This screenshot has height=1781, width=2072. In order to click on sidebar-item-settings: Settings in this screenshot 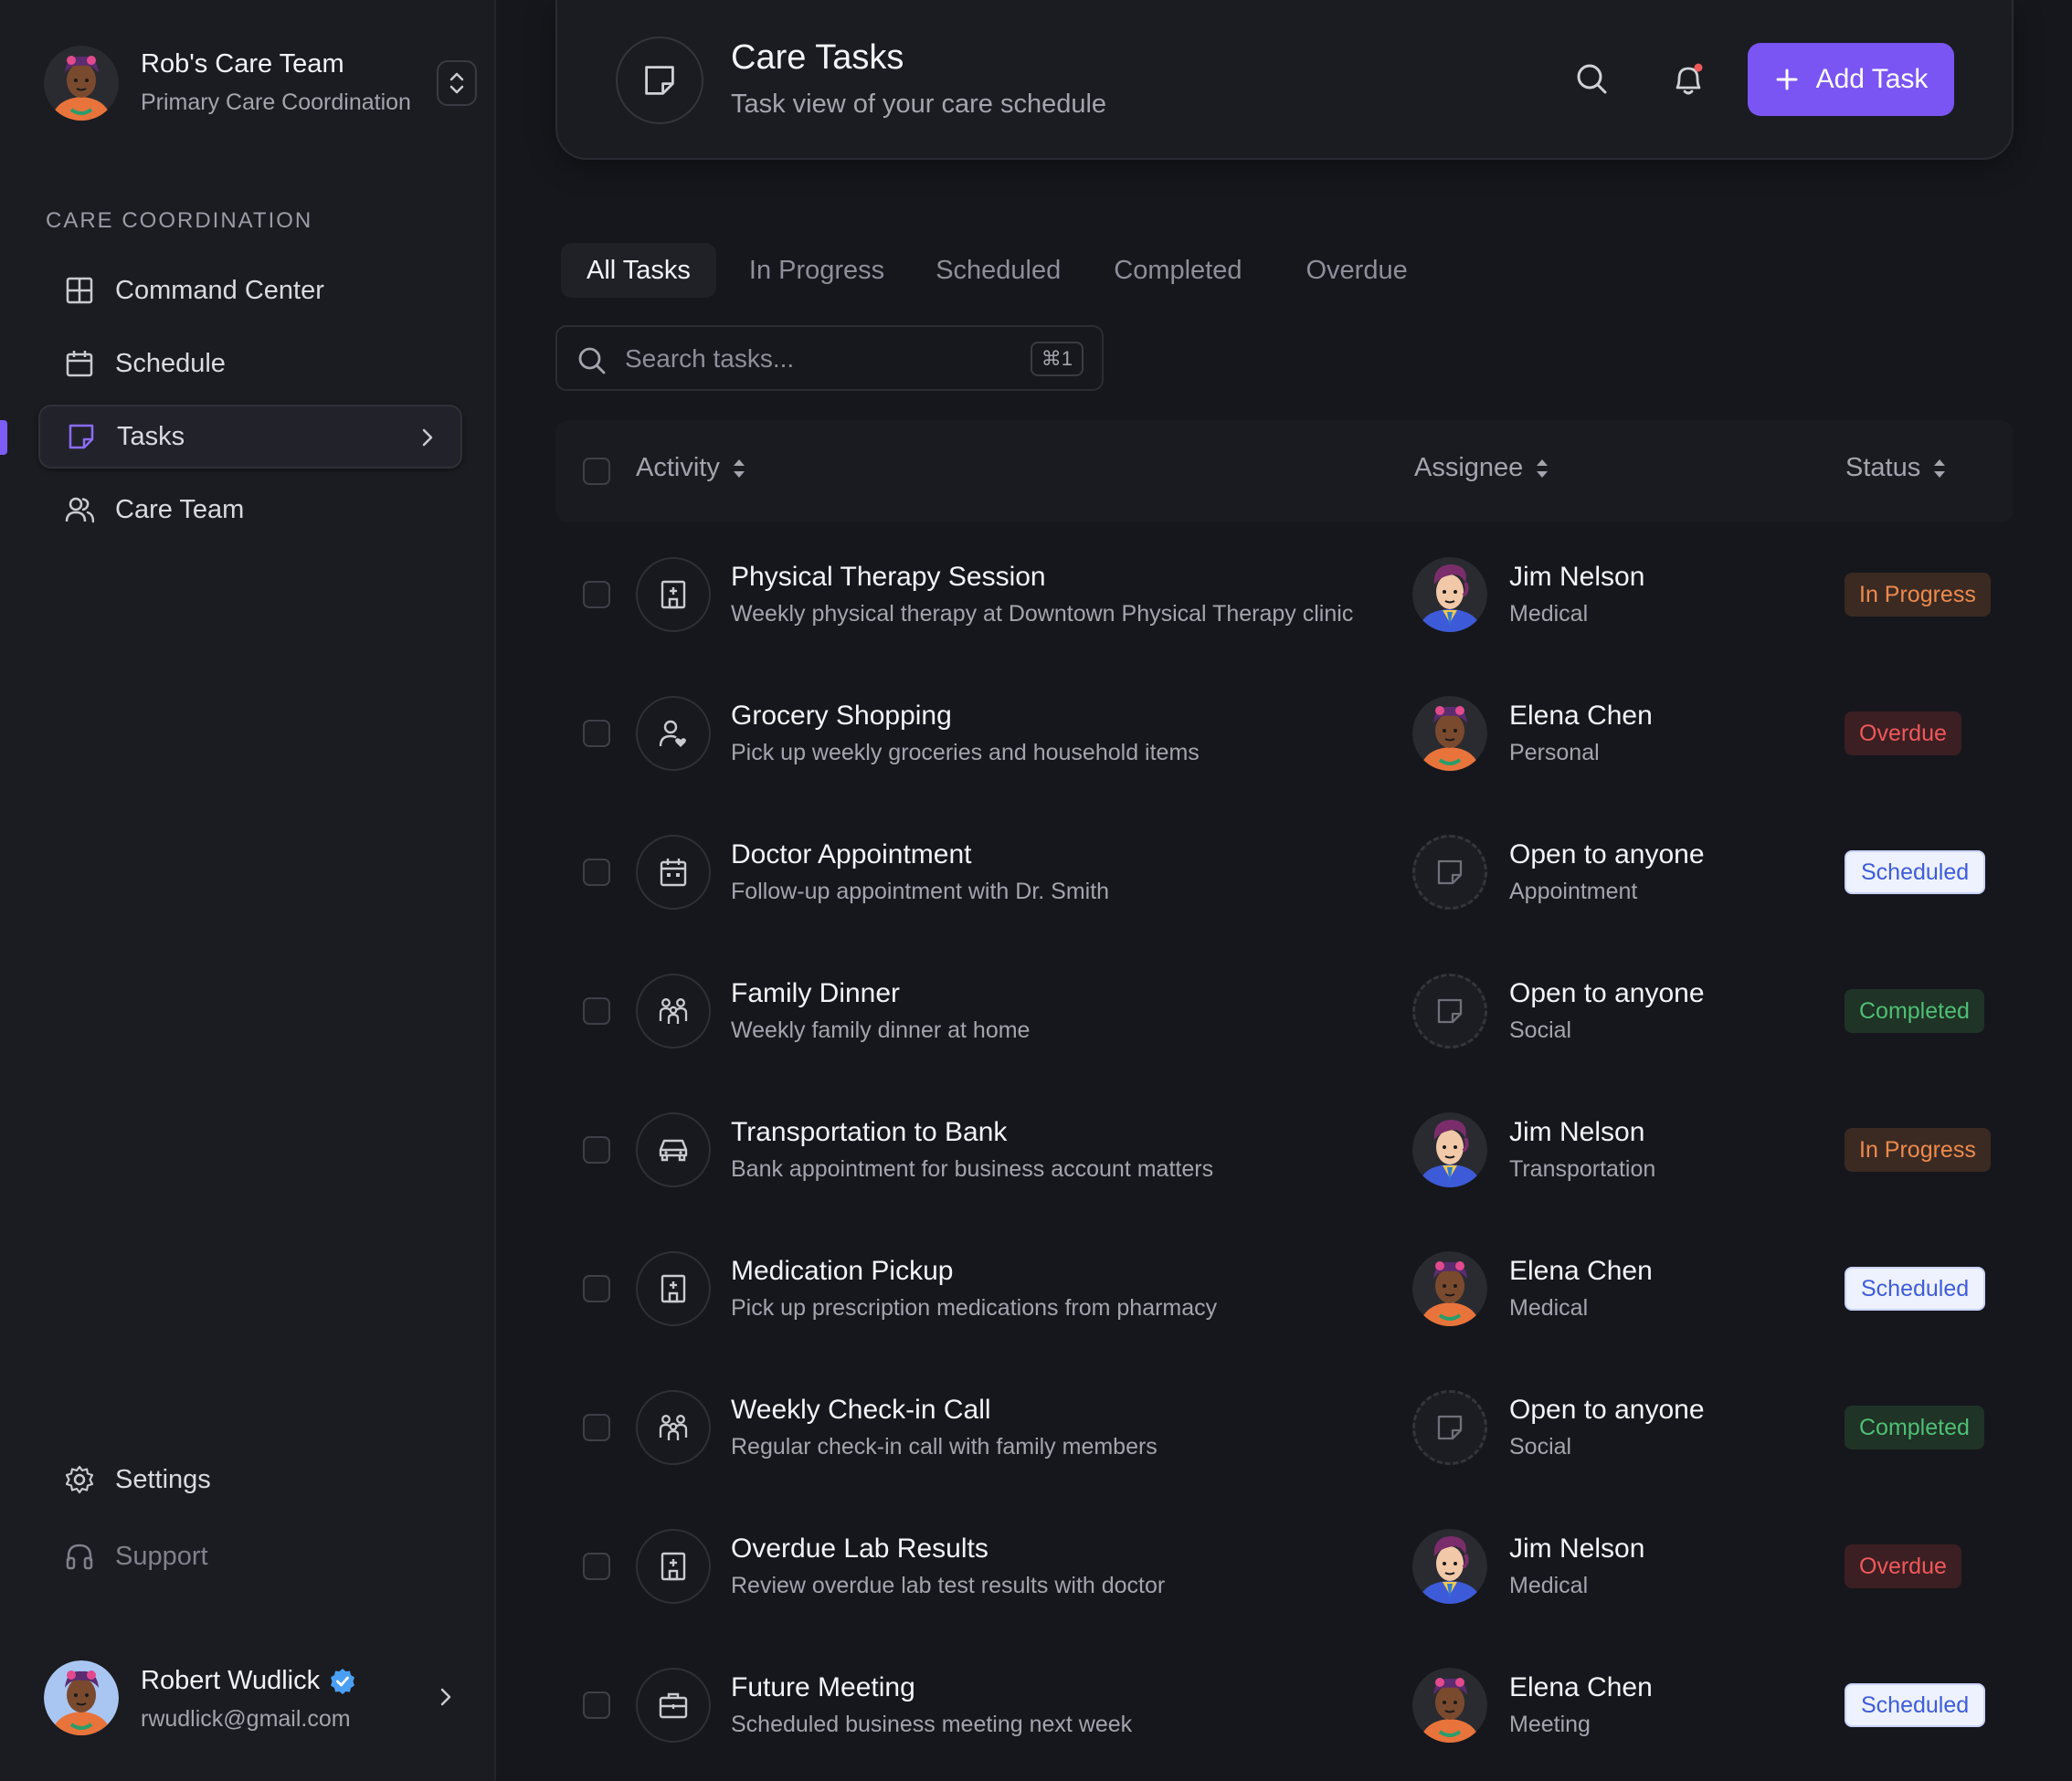, I will do `click(250, 1480)`.